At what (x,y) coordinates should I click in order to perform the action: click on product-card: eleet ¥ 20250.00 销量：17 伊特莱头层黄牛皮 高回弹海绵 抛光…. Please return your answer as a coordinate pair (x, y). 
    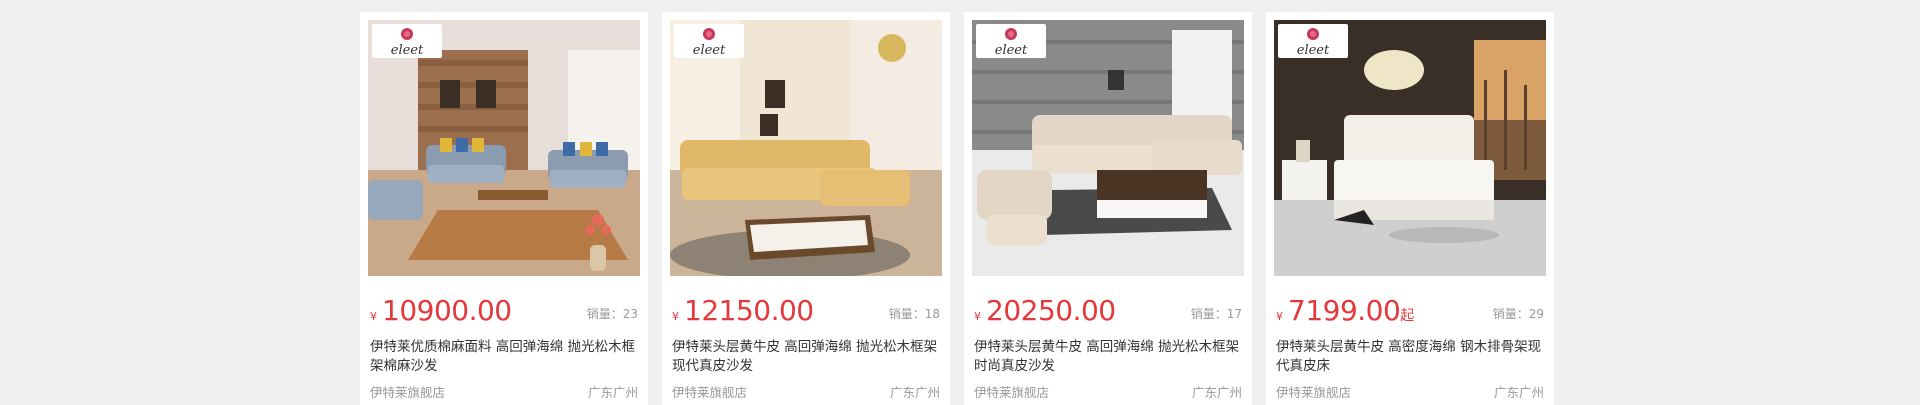
    Looking at the image, I should click on (1108, 208).